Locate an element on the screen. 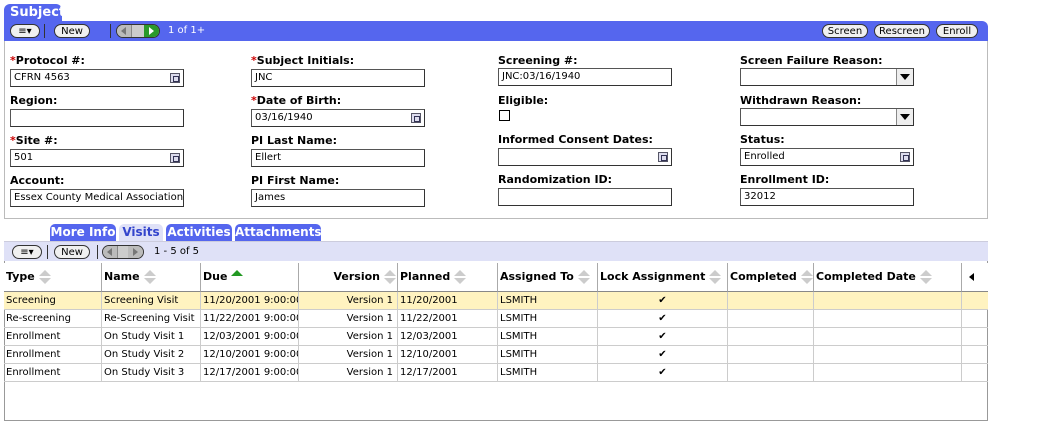  site-field: 501 is located at coordinates (97, 158).